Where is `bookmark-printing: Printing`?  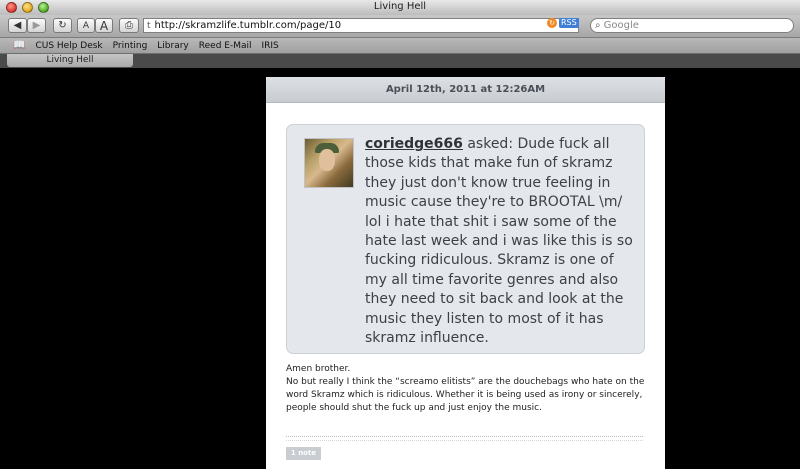
bookmark-printing: Printing is located at coordinates (130, 46).